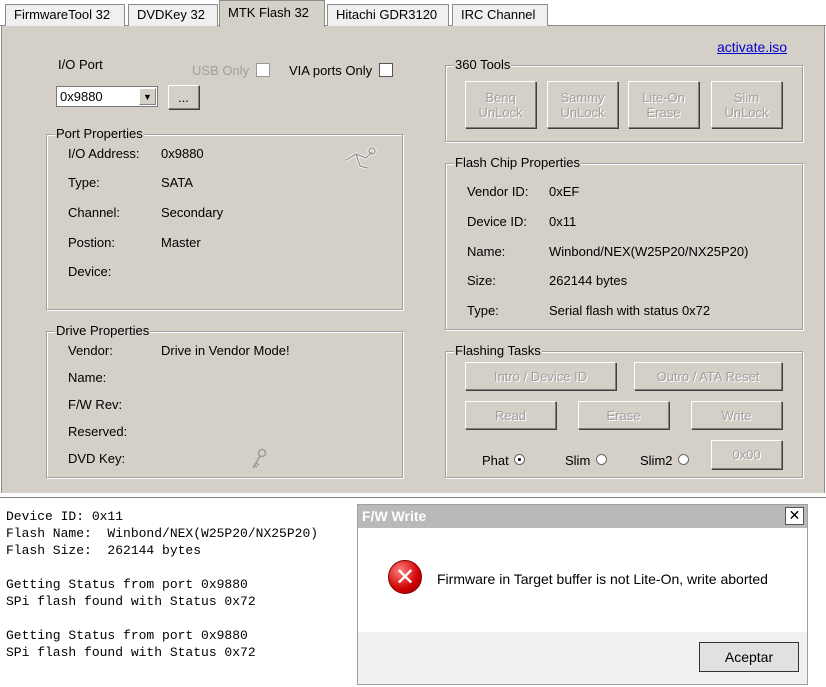 The width and height of the screenshot is (826, 687). I want to click on erase-button: Erase, so click(623, 415).